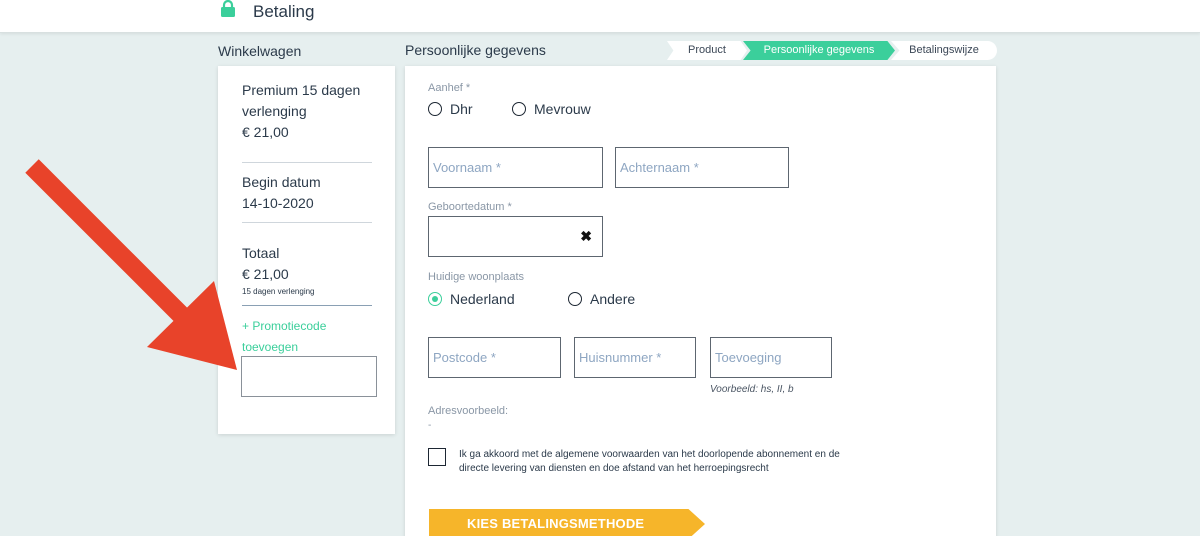 Image resolution: width=1200 pixels, height=536 pixels. I want to click on total-label: Totaal, so click(261, 253).